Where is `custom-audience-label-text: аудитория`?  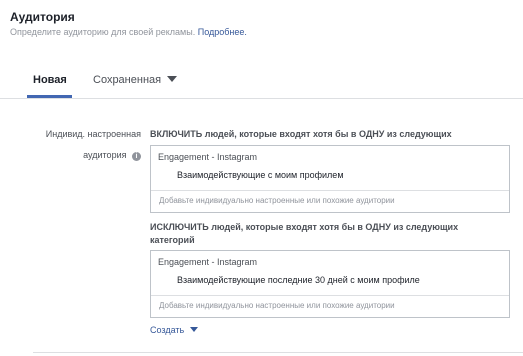 custom-audience-label-text: аудитория is located at coordinates (105, 155).